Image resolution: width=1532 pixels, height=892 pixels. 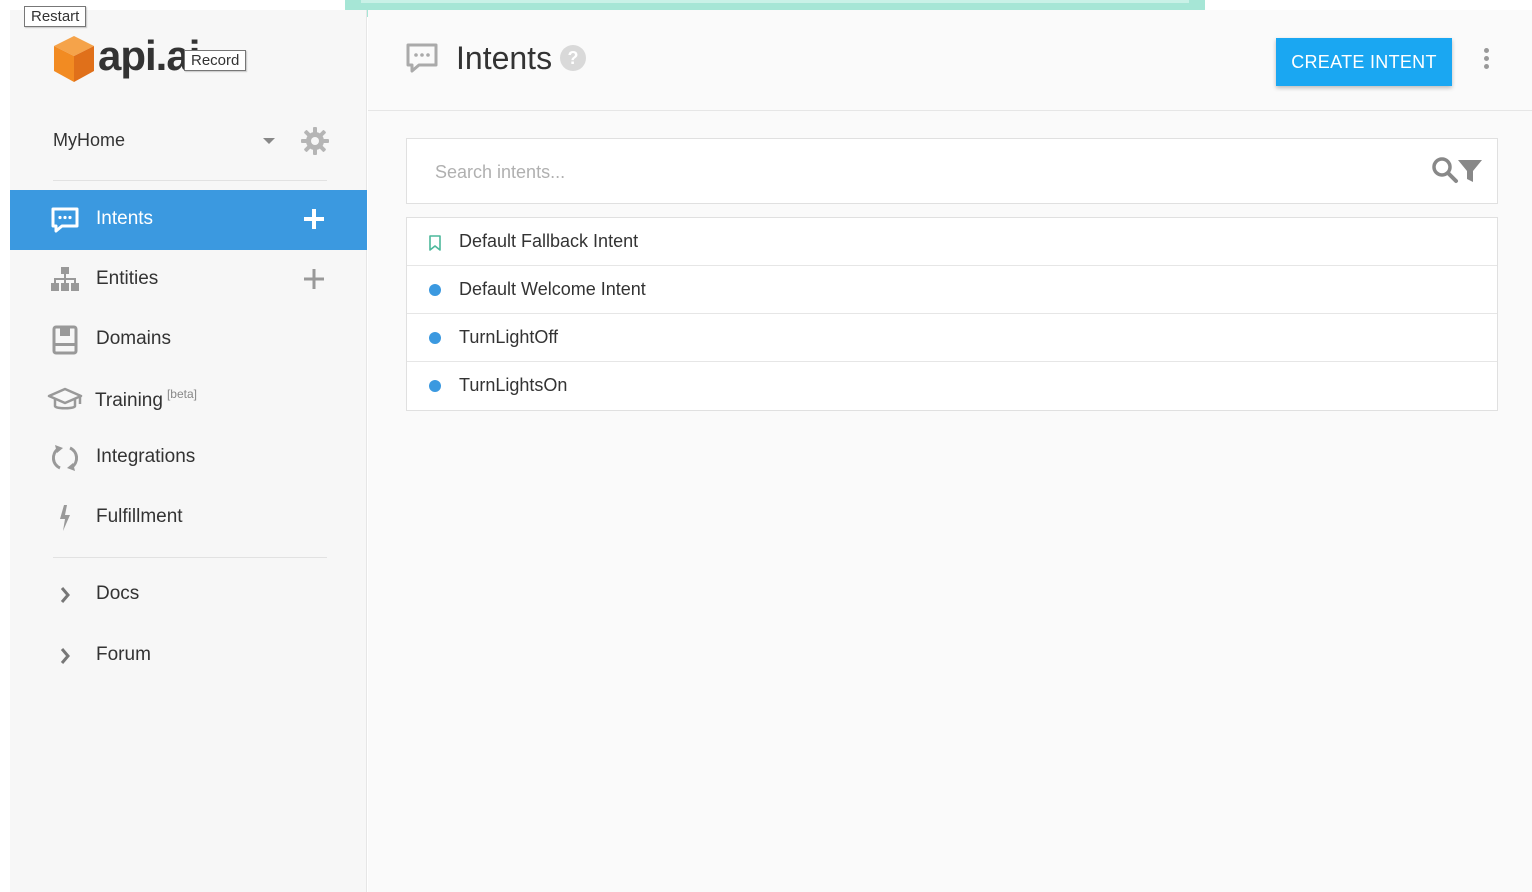 I want to click on sidebar-item-intents: Intents, so click(x=188, y=220).